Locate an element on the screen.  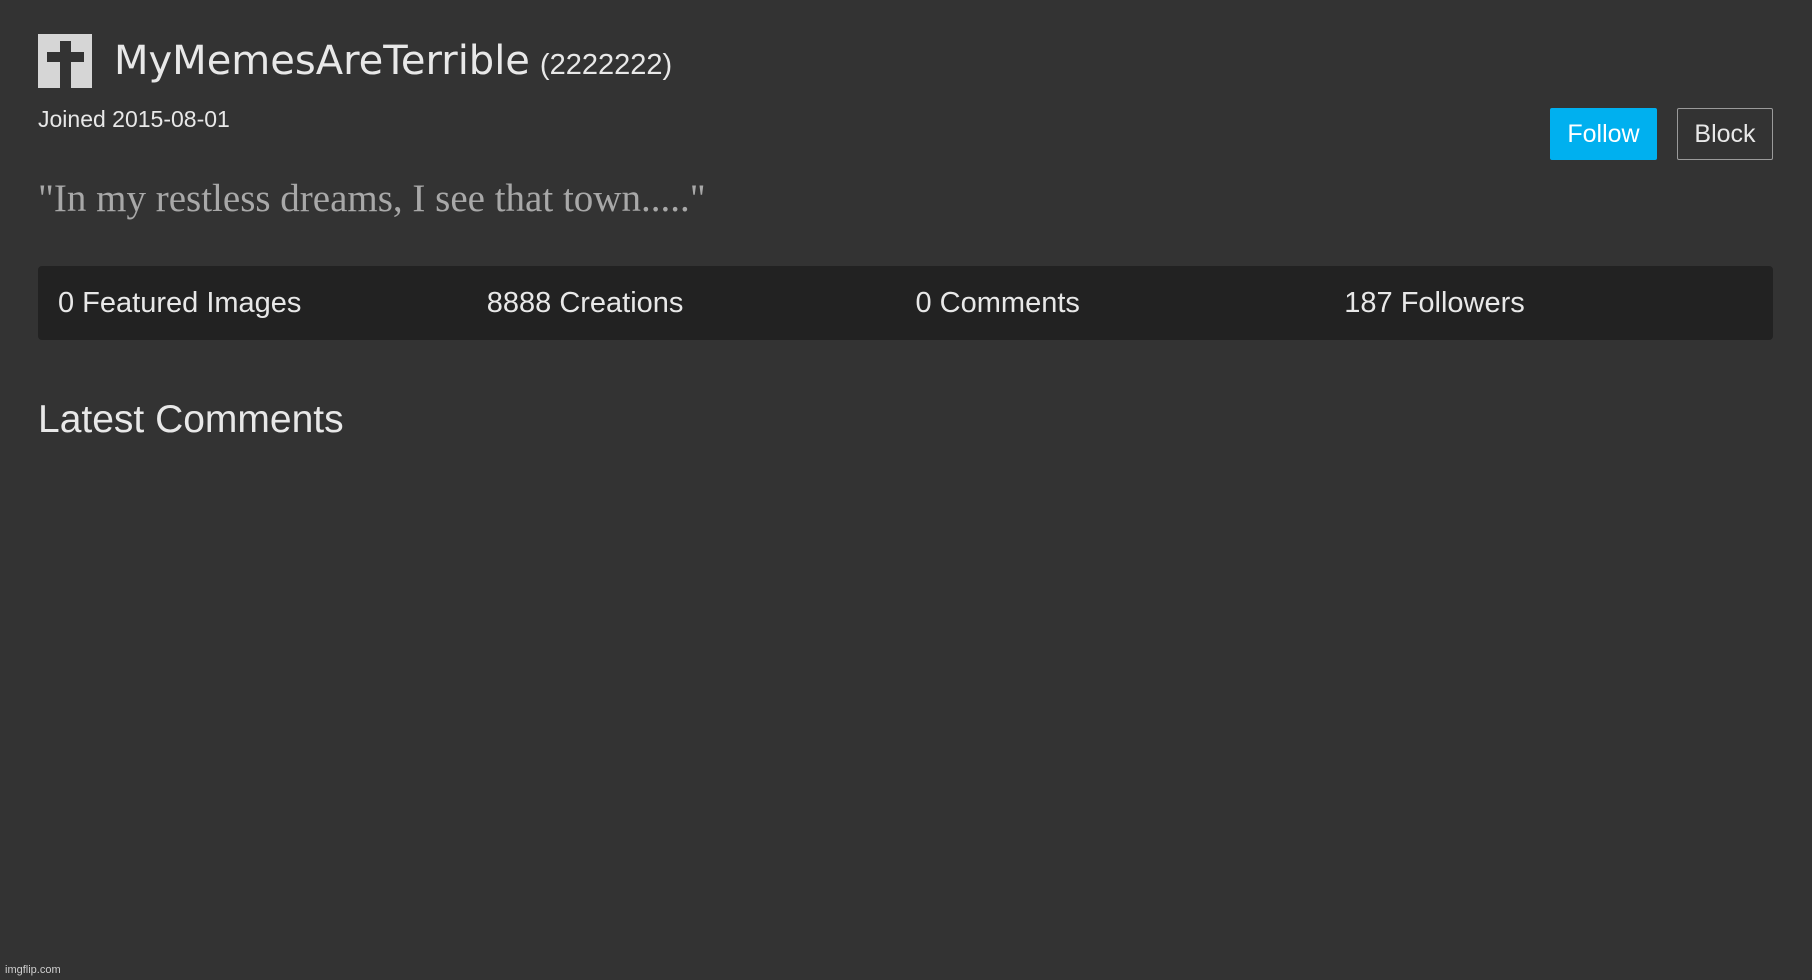
points-count: (2222222) is located at coordinates (606, 65).